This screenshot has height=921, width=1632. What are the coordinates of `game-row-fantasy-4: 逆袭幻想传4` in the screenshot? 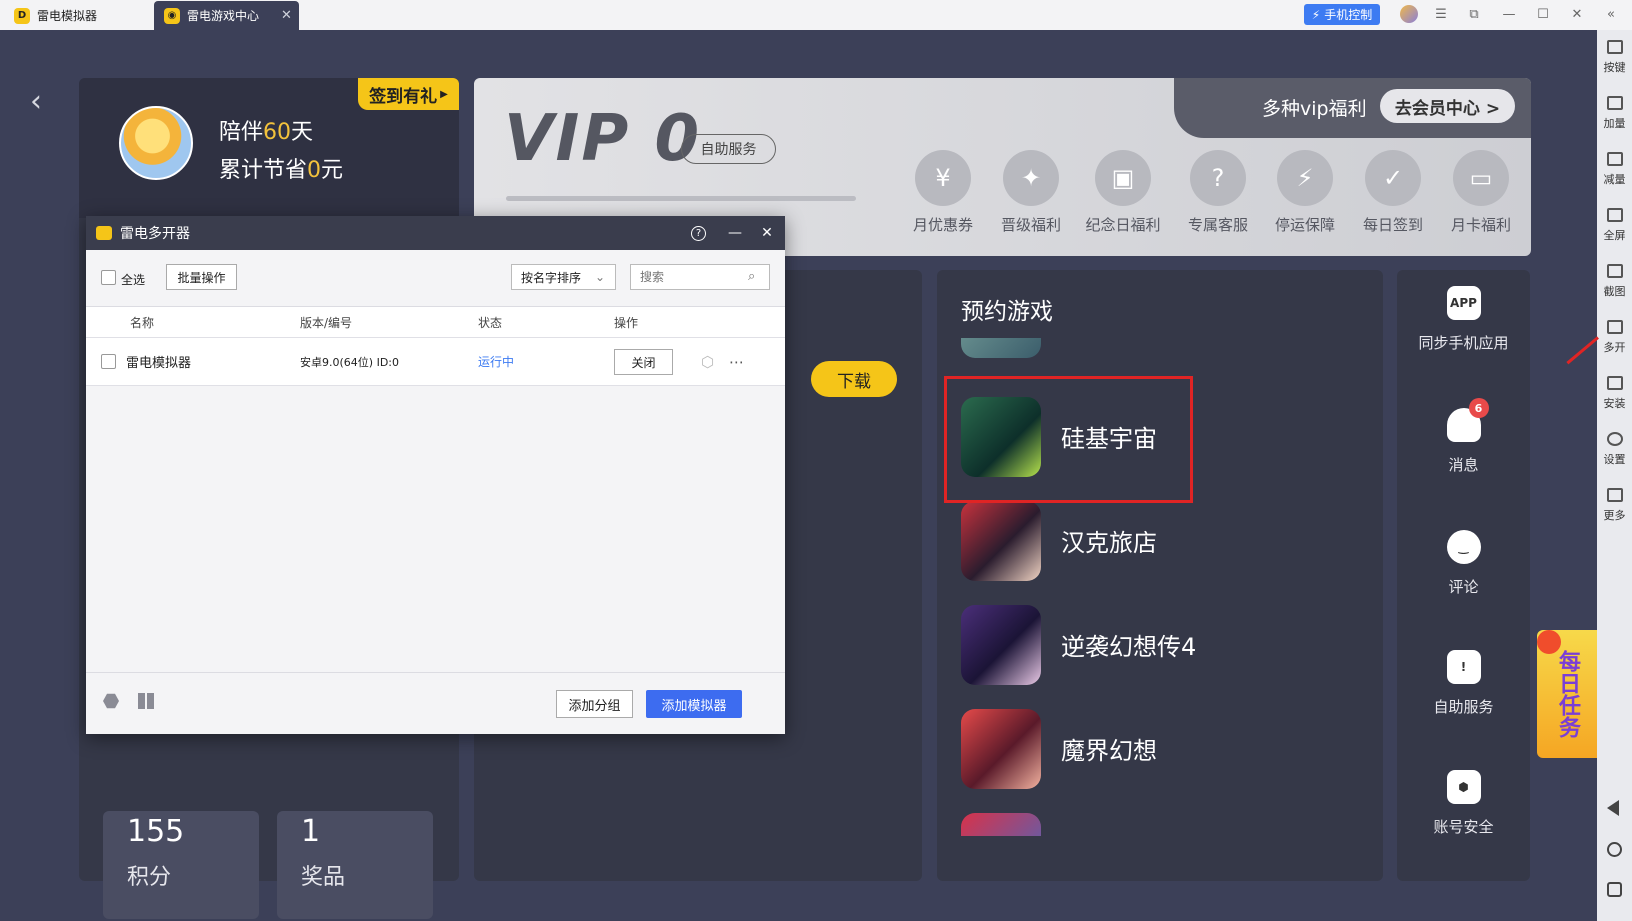 It's located at (1111, 645).